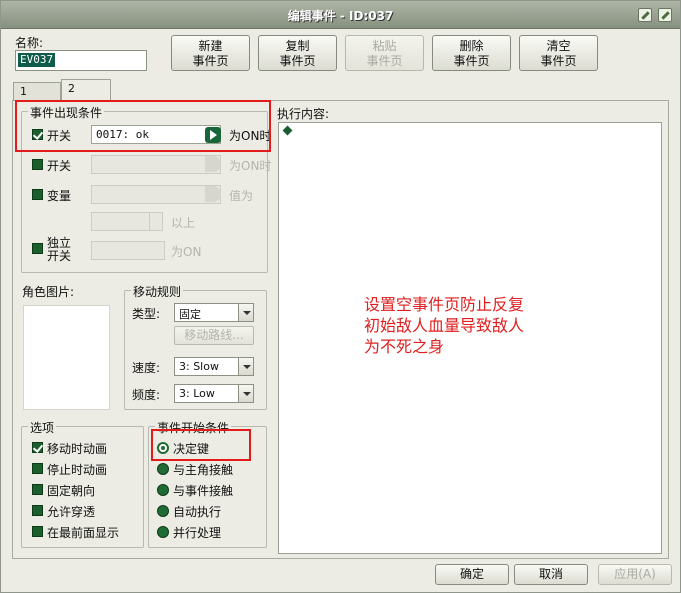  Describe the element at coordinates (37, 194) in the screenshot. I see `variable-checkbox` at that location.